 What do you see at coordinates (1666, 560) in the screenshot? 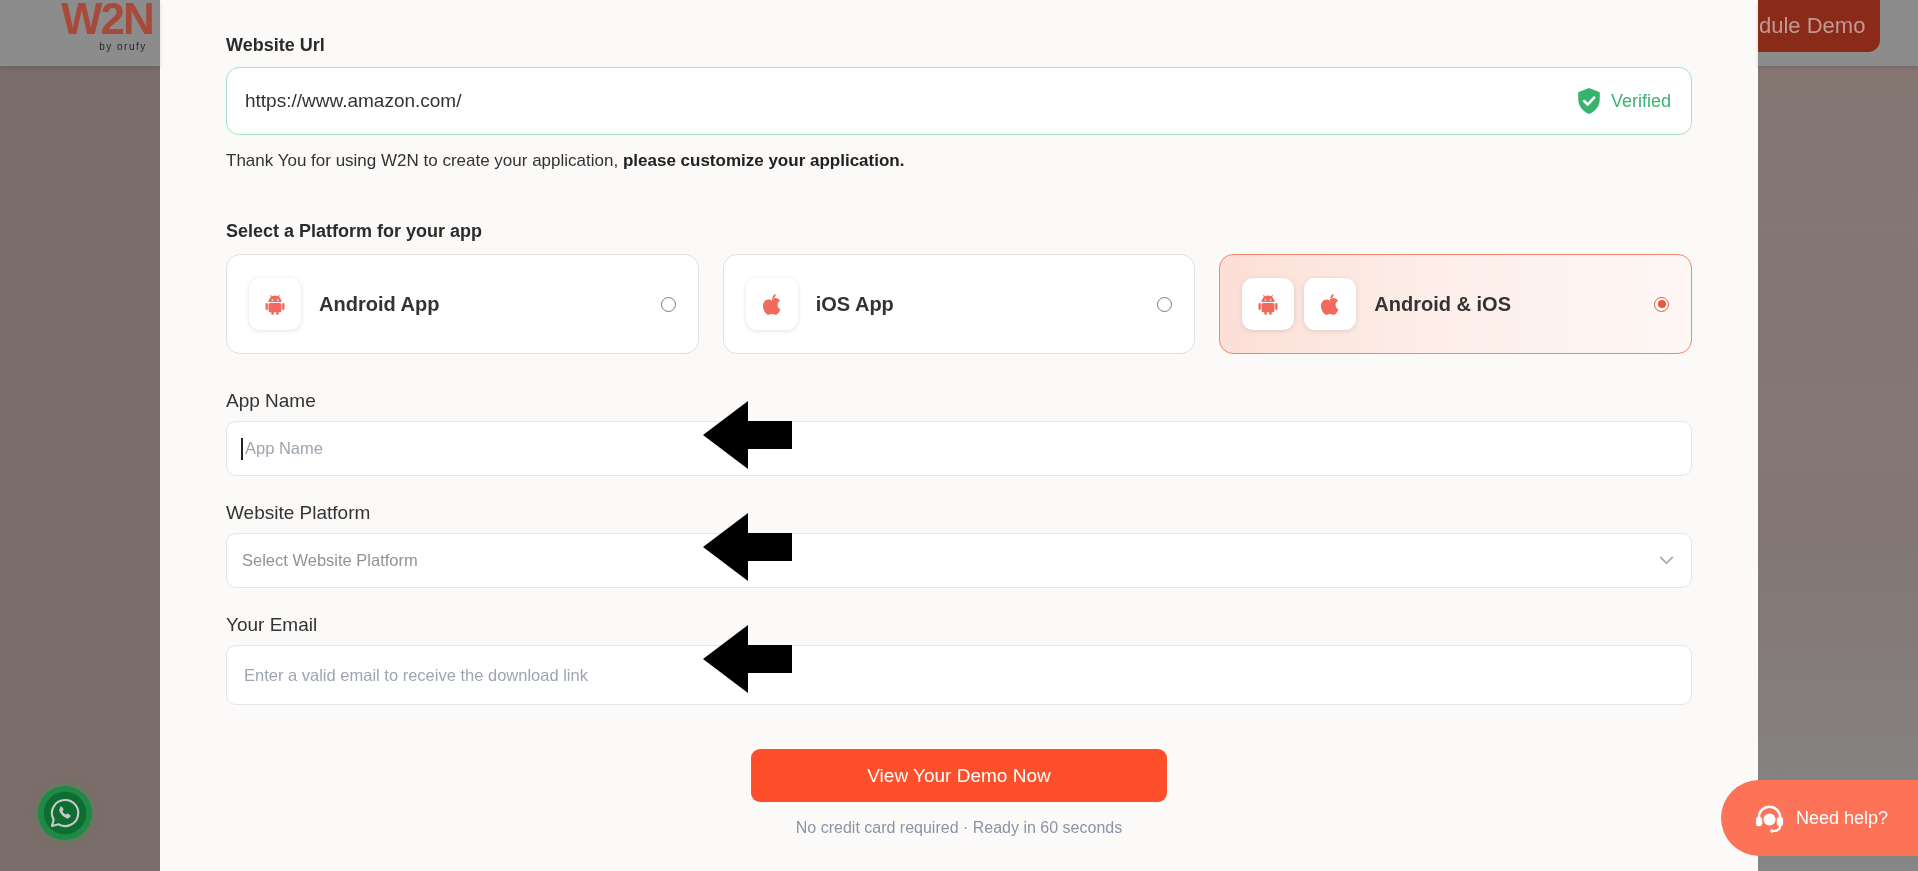
I see `chevron-down-icon` at bounding box center [1666, 560].